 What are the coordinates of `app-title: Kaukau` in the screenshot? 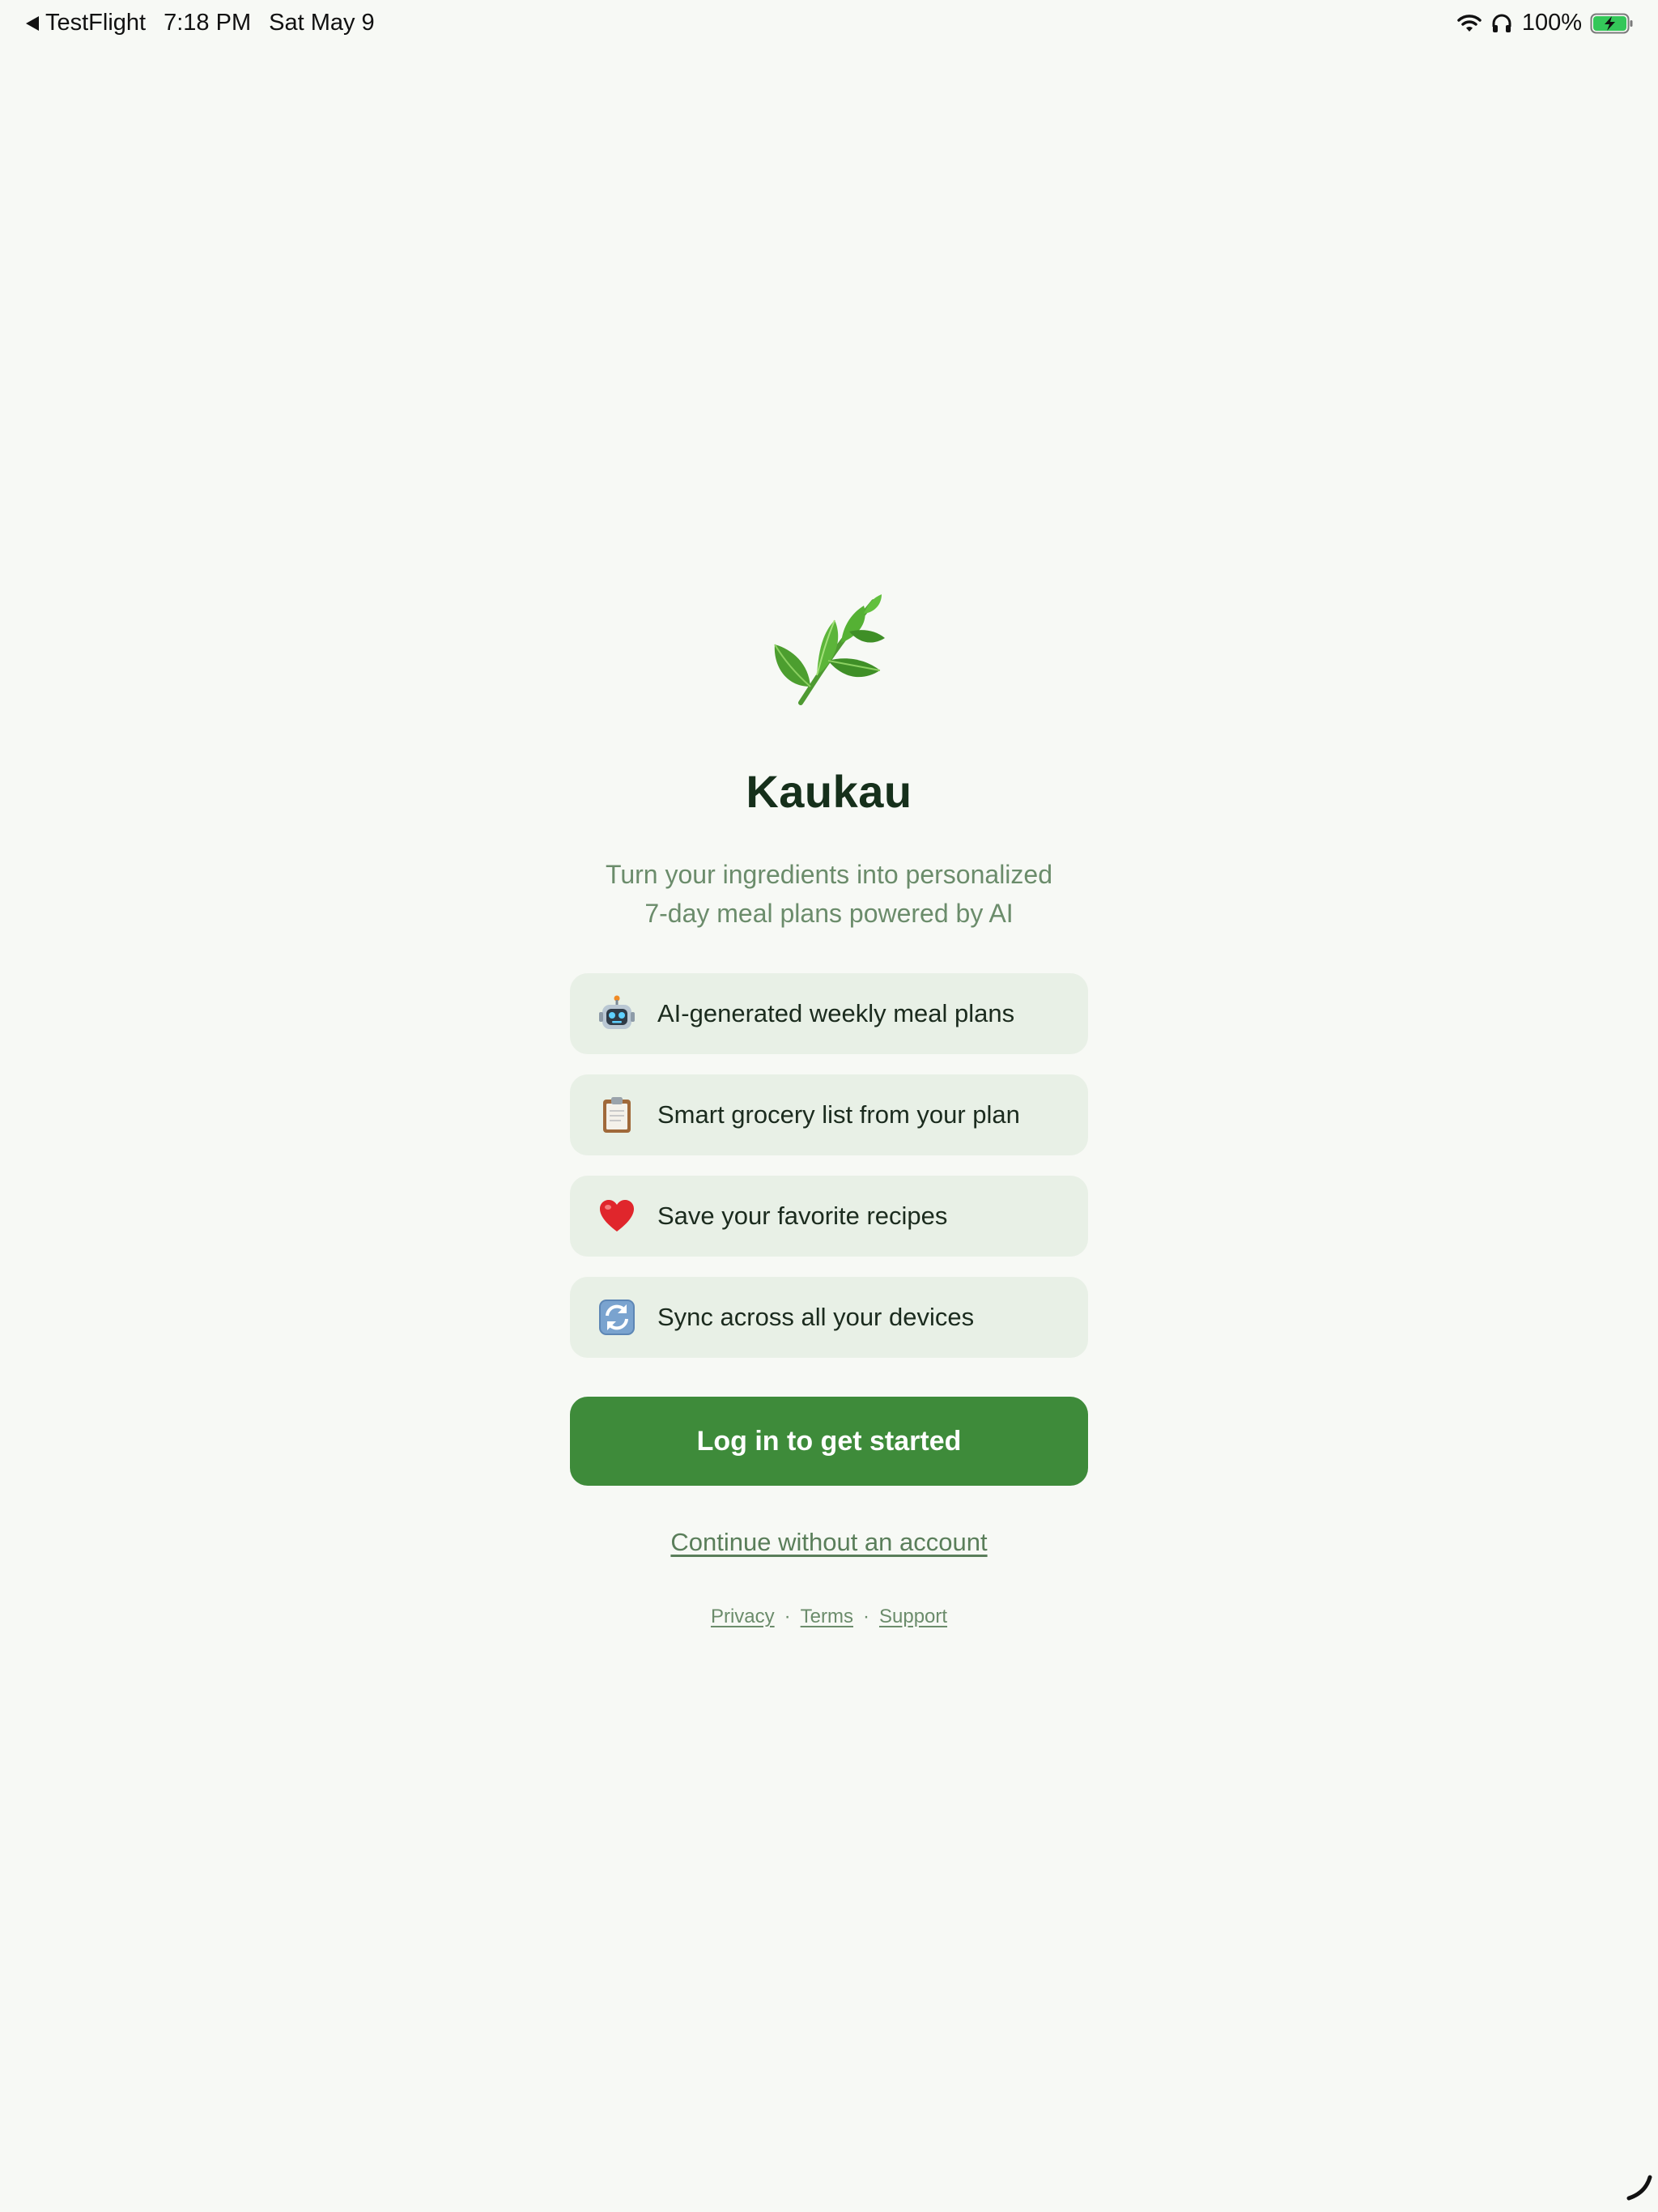 It's located at (829, 791).